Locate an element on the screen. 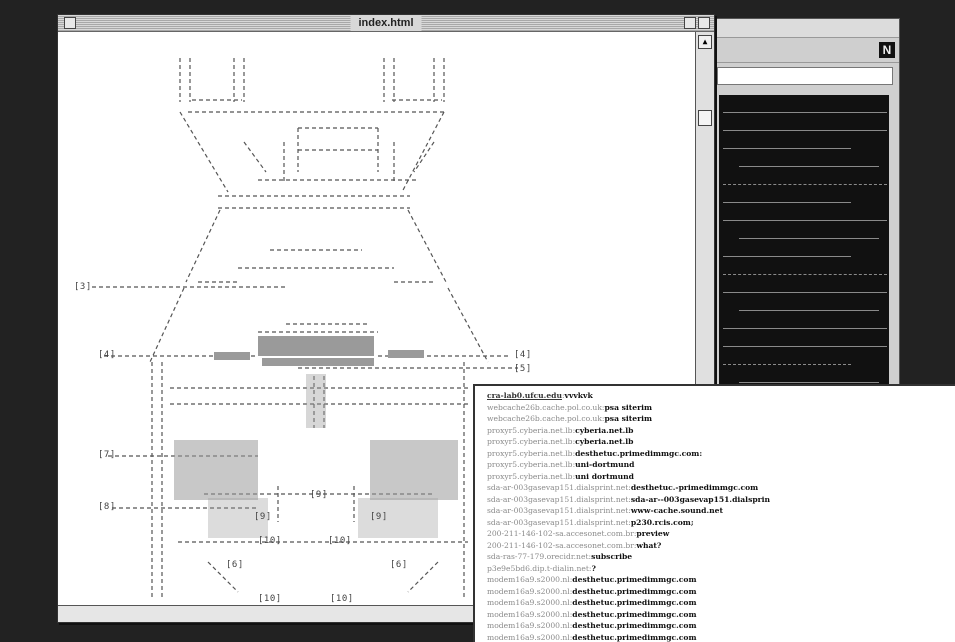 This screenshot has width=955, height=642. collapse-box-icon is located at coordinates (704, 23).